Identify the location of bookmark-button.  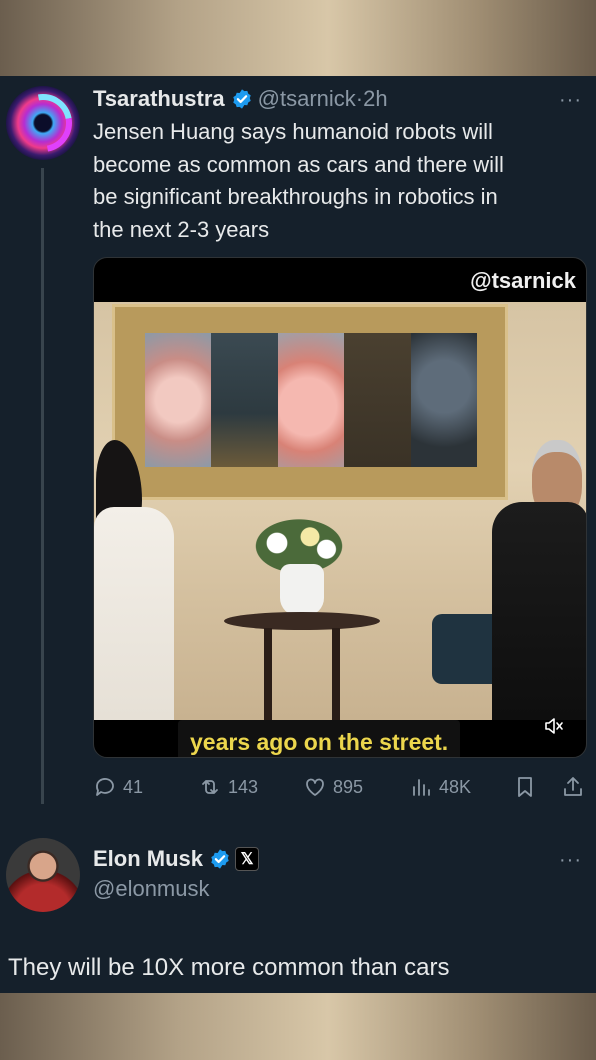
(528, 787).